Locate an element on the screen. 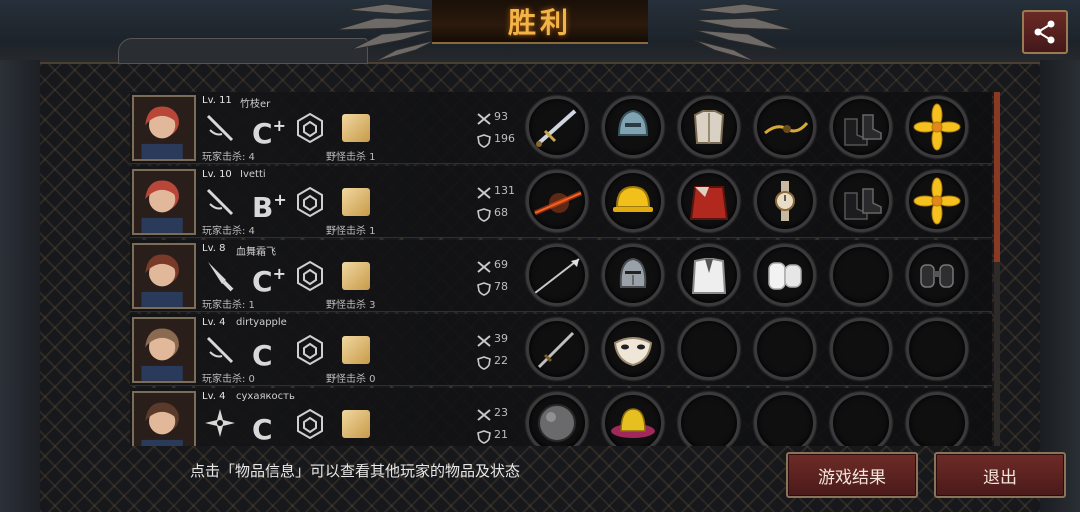  defense-value: 196 is located at coordinates (504, 138).